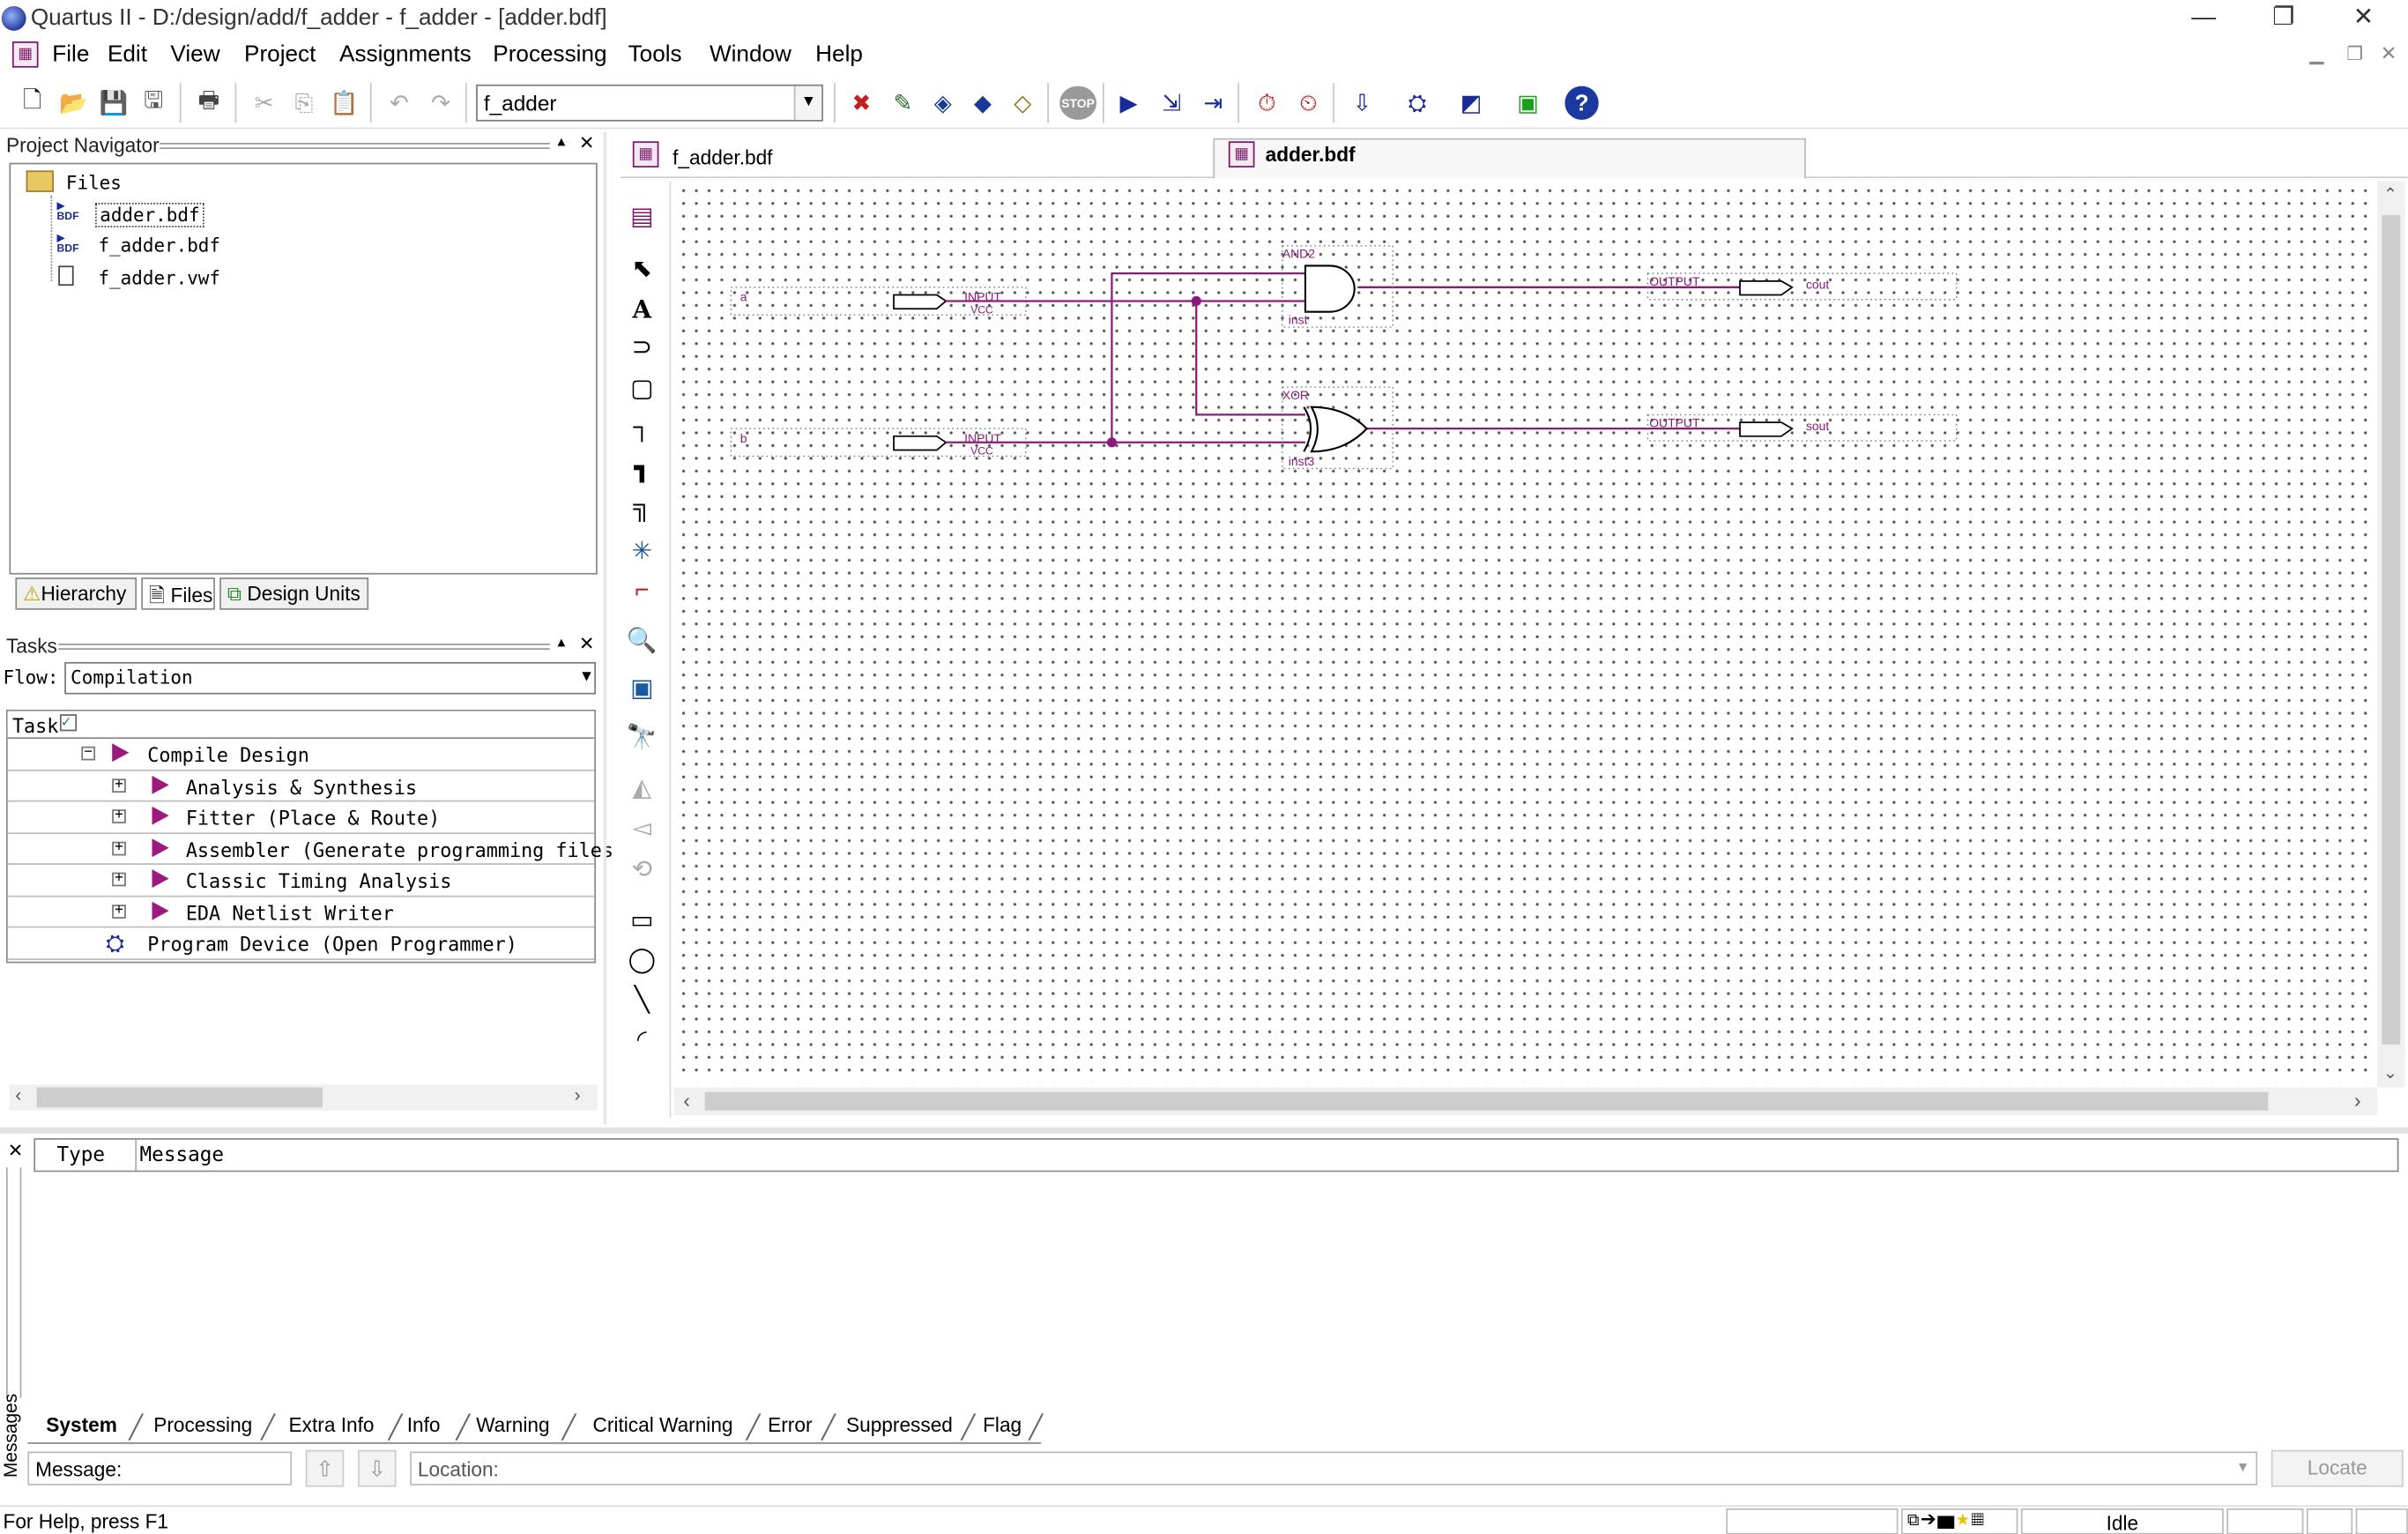  What do you see at coordinates (1959, 1521) in the screenshot?
I see `status-progress-icons: ⧉➔▆★▦` at bounding box center [1959, 1521].